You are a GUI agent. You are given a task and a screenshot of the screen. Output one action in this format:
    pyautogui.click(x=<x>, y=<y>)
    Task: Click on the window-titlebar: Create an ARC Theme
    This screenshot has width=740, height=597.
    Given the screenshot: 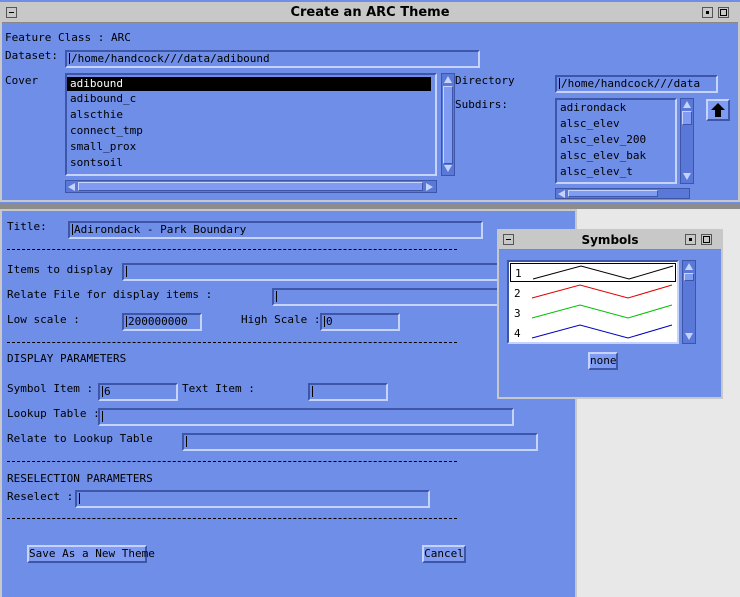 What is the action you would take?
    pyautogui.click(x=370, y=13)
    